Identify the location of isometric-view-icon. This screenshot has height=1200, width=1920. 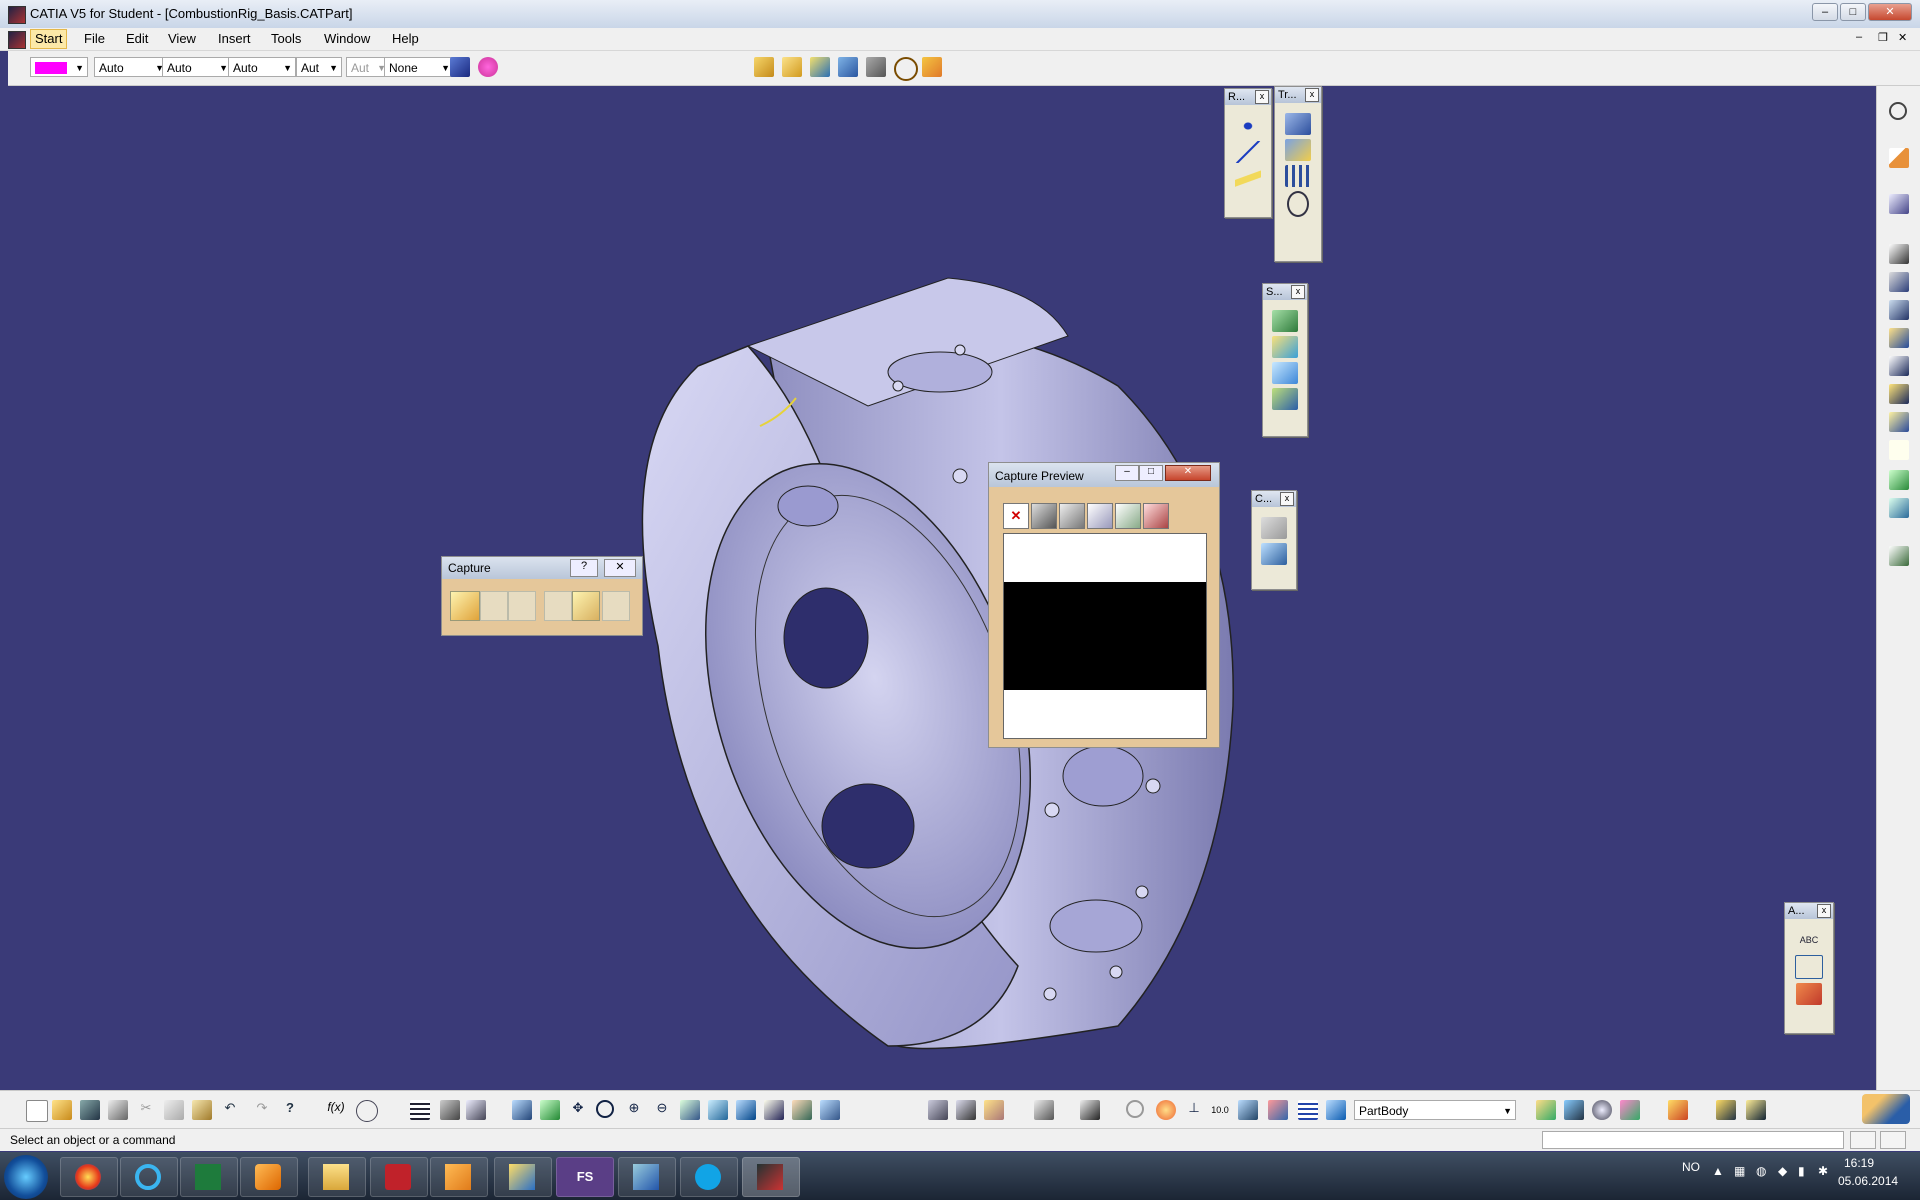
(746, 1110).